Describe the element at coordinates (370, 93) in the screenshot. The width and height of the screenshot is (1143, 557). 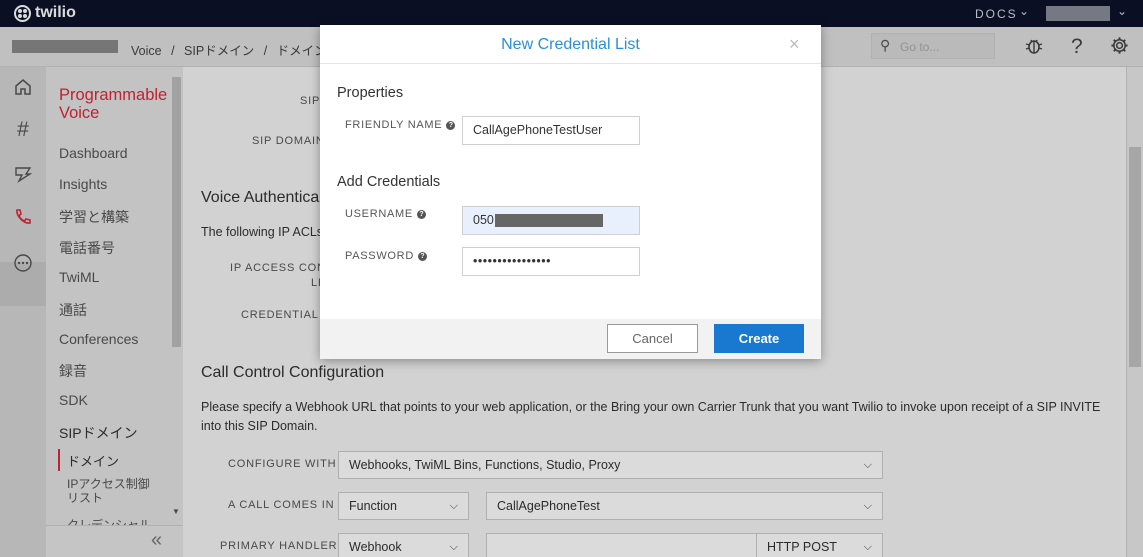
I see `properties-heading: Properties` at that location.